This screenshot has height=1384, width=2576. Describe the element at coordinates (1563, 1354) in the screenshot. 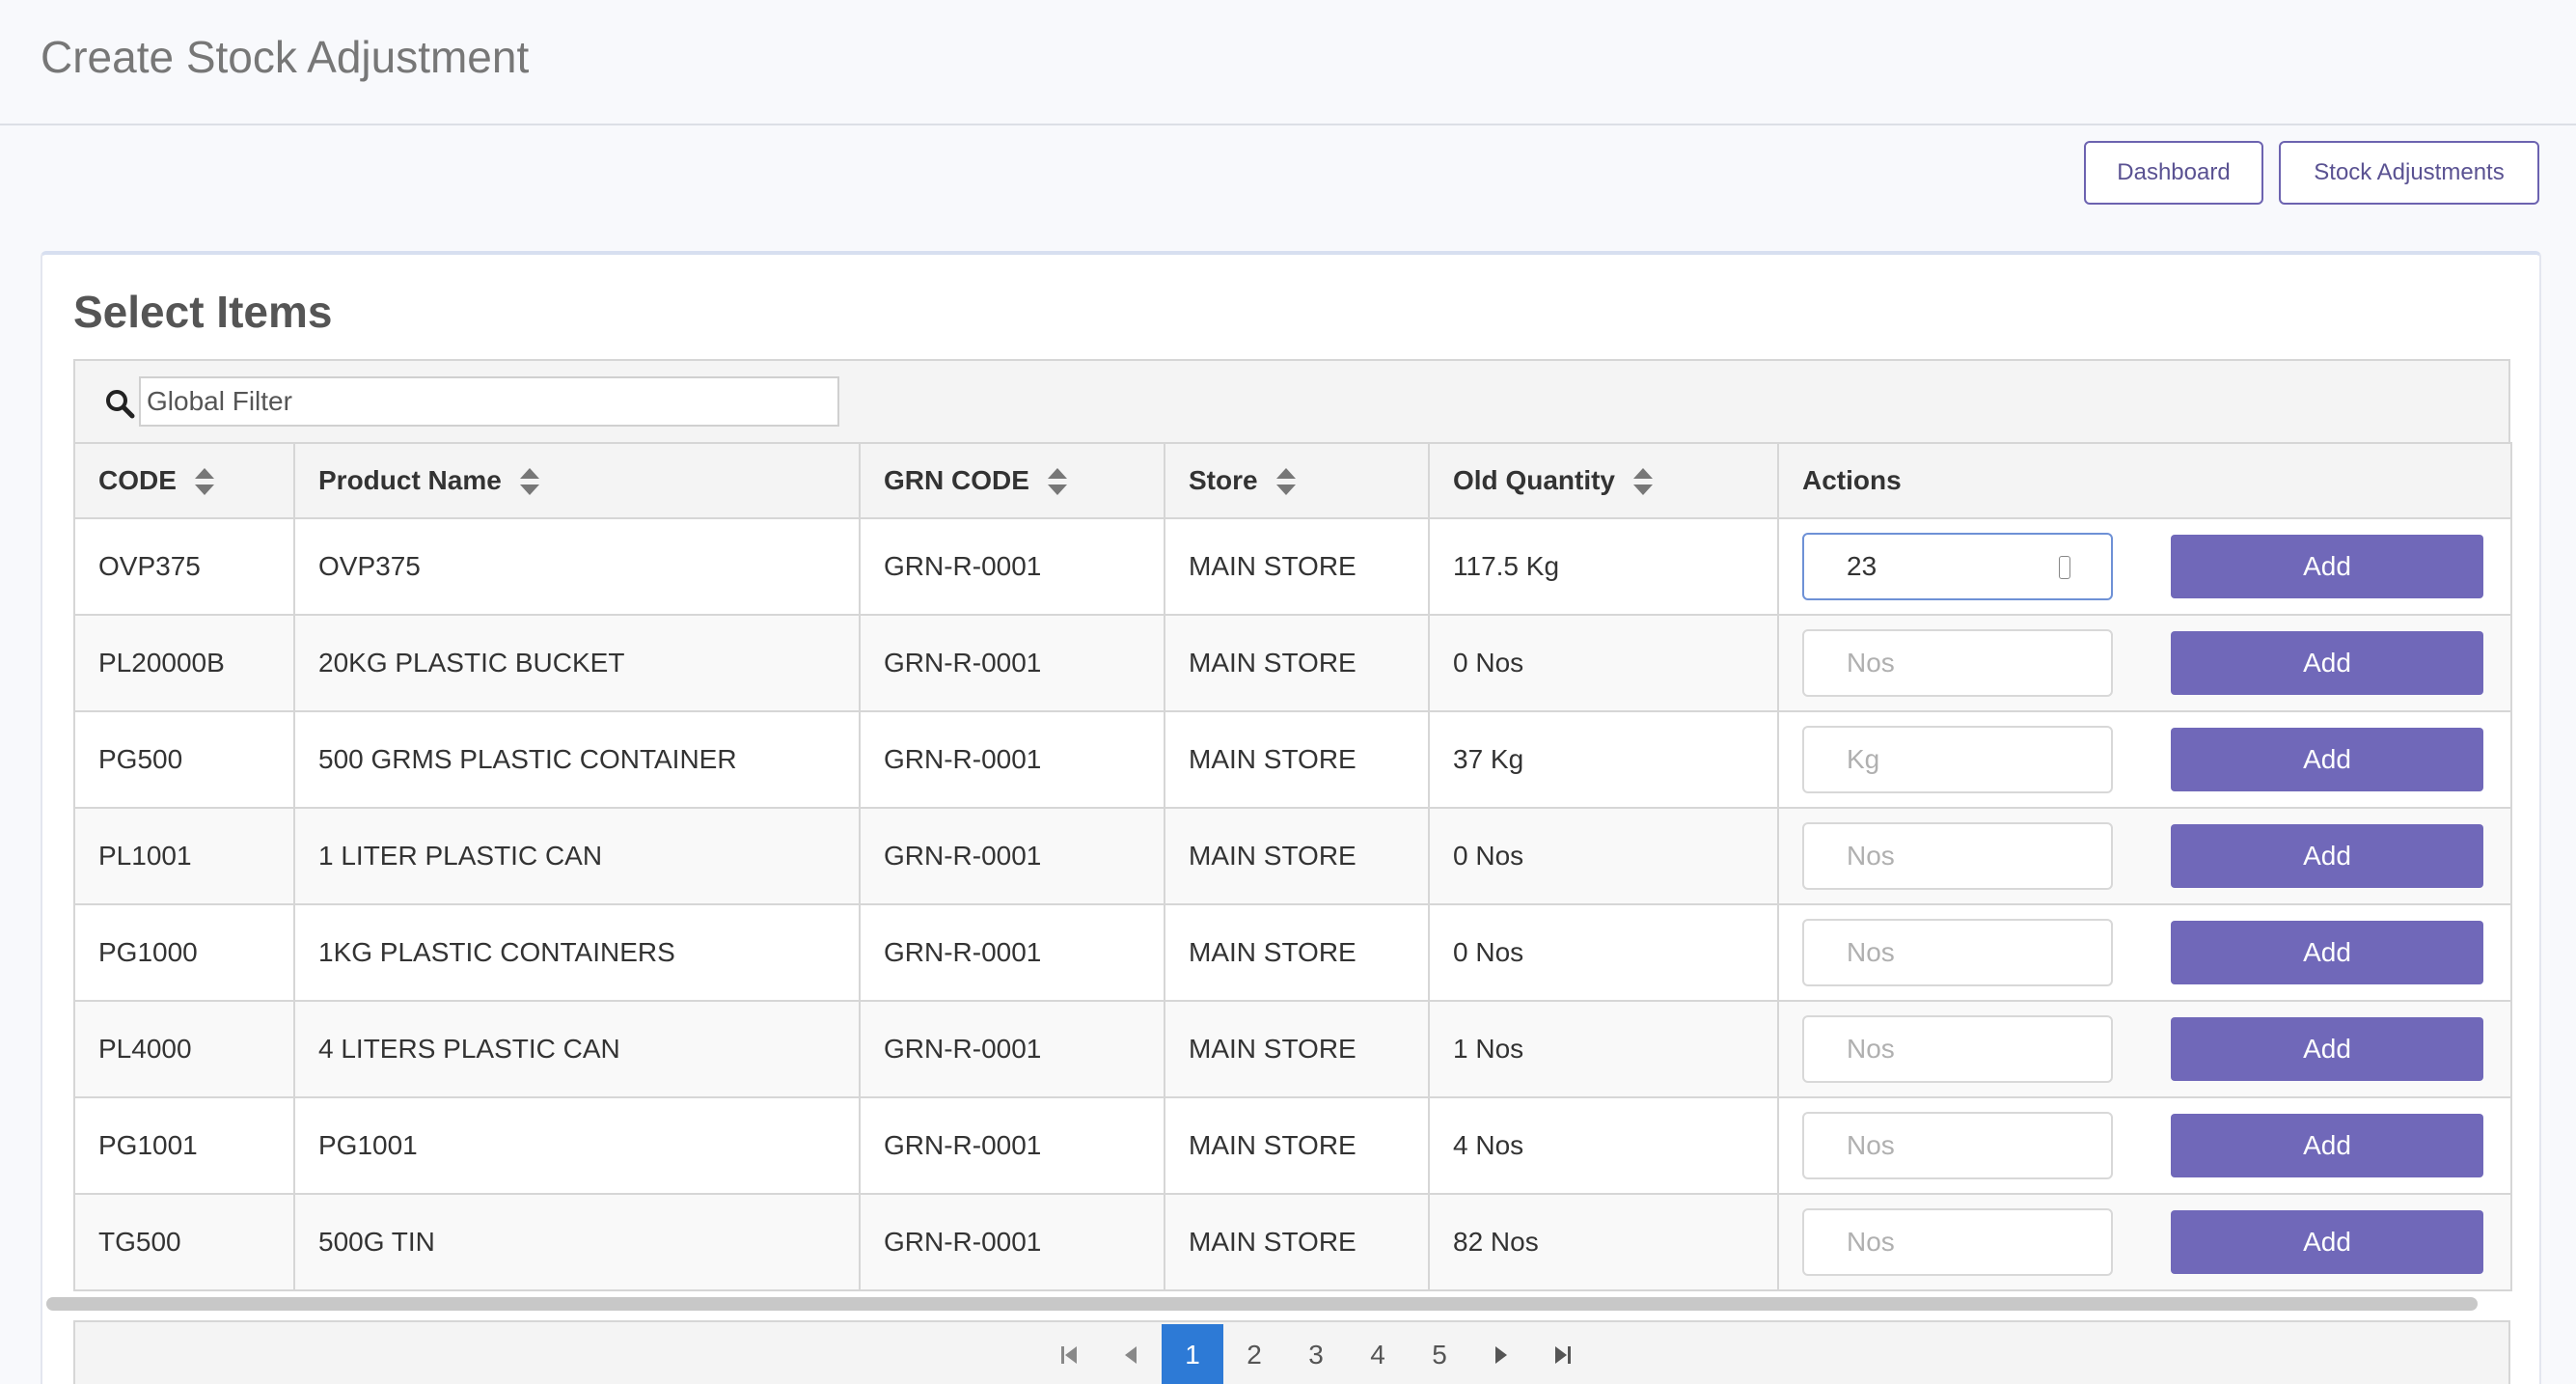

I see `last-page-icon` at that location.